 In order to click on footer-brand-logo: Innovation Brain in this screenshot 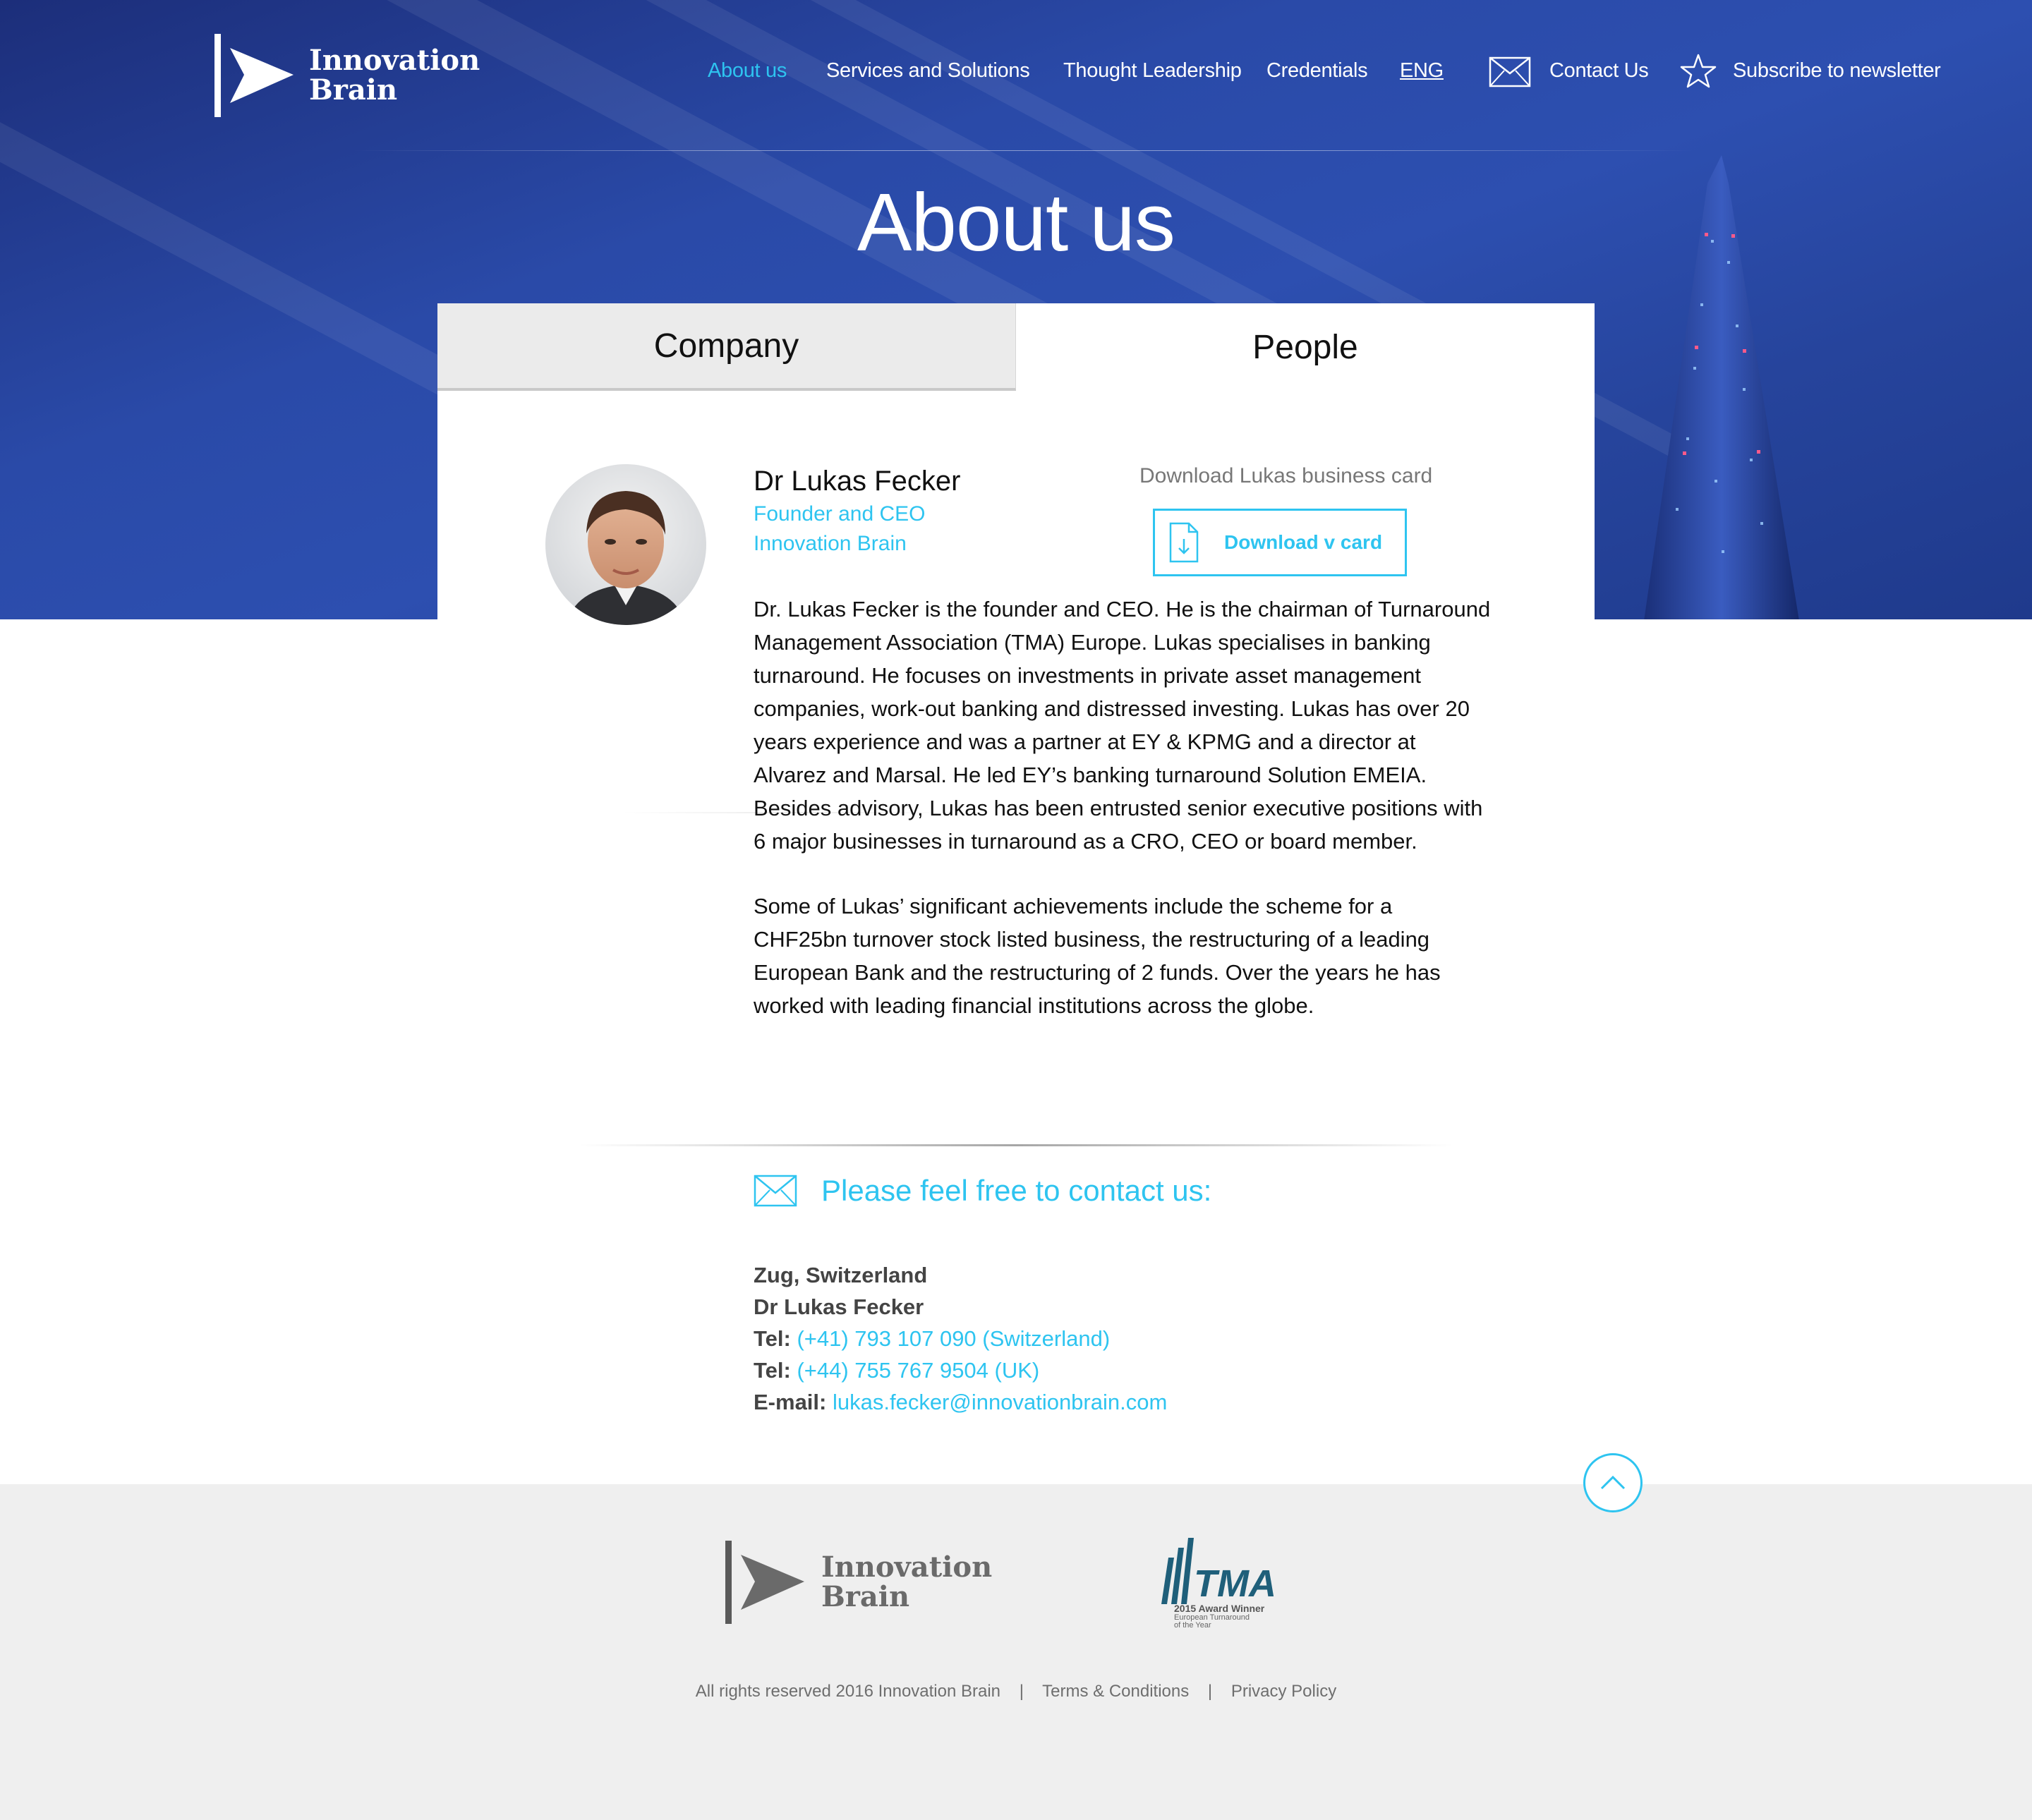, I will do `click(858, 1583)`.